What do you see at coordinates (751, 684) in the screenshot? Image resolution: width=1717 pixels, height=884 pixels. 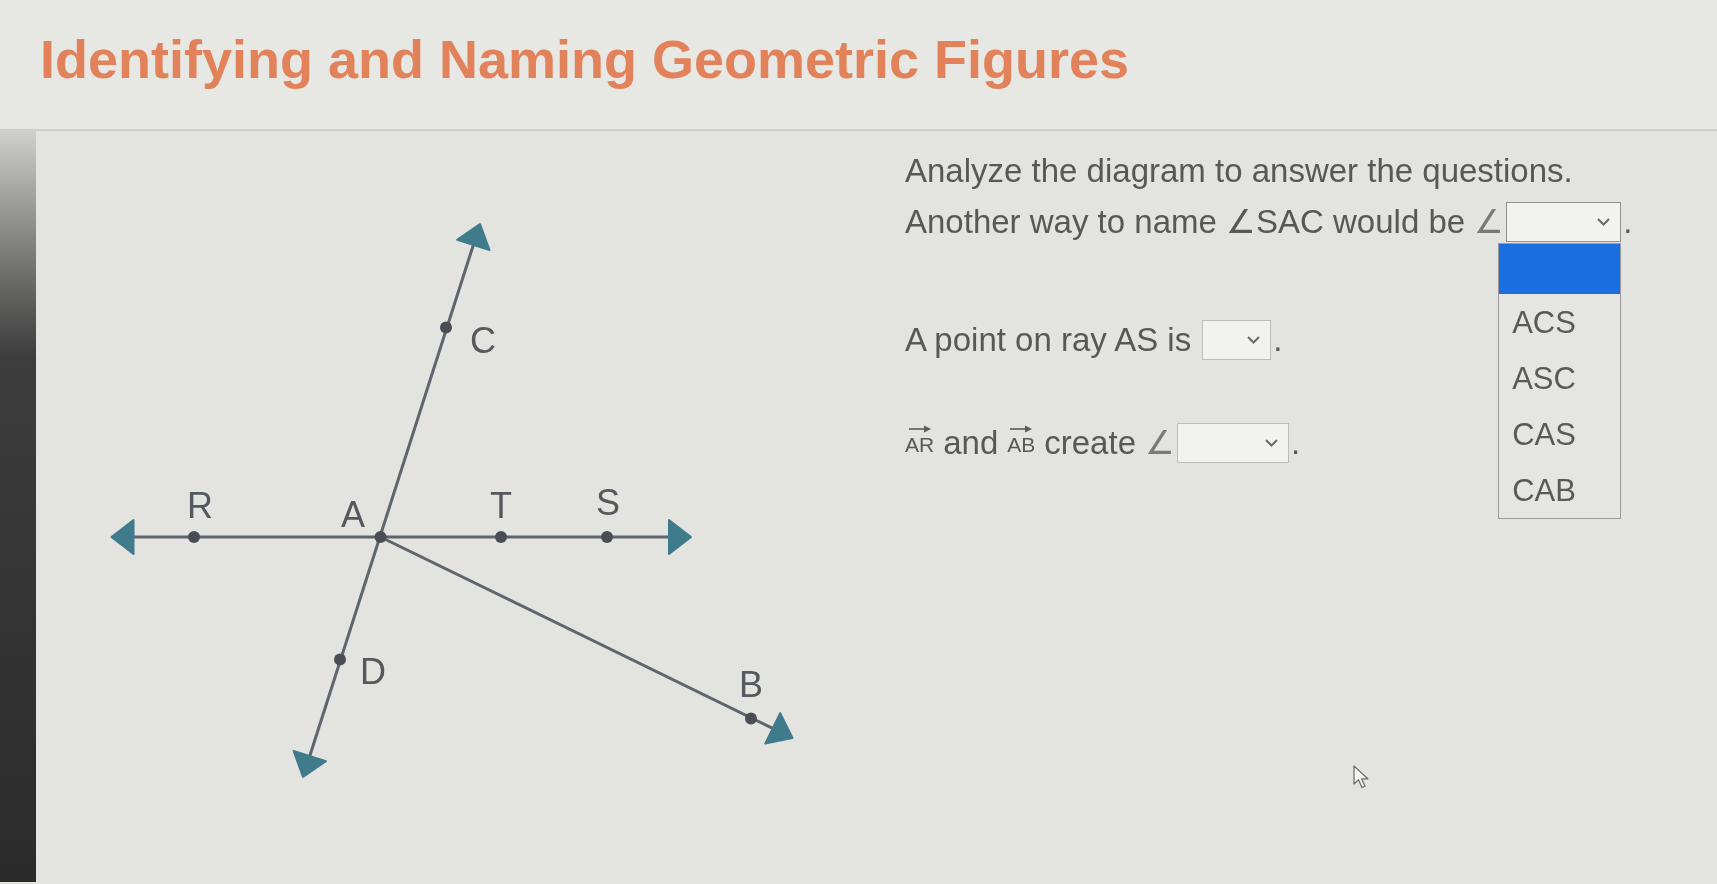 I see `point-label: B` at bounding box center [751, 684].